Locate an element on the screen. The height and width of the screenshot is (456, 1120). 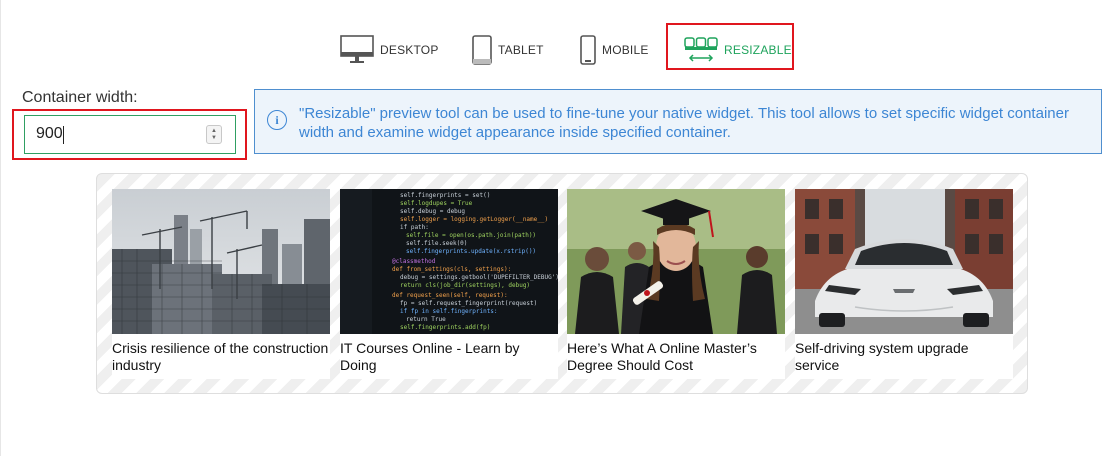
svg-text:self.file = open(os.path.join(: self.file = open(os.path.join(path)) is located at coordinates (471, 235).